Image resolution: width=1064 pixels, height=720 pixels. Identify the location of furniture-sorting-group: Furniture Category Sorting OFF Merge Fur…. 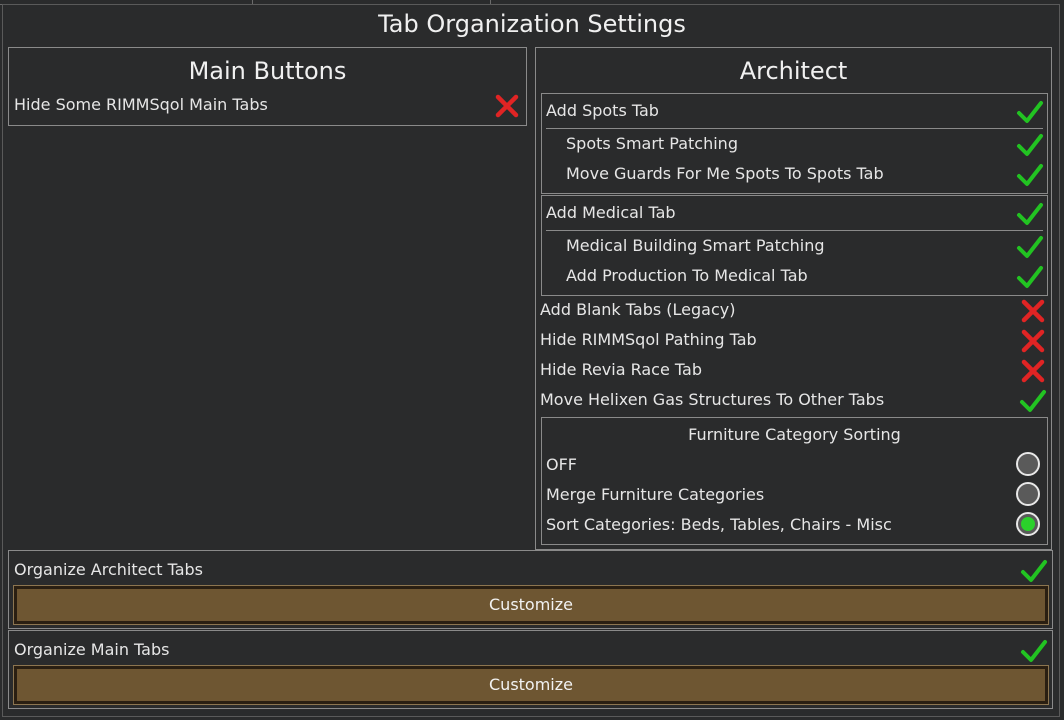
(794, 481).